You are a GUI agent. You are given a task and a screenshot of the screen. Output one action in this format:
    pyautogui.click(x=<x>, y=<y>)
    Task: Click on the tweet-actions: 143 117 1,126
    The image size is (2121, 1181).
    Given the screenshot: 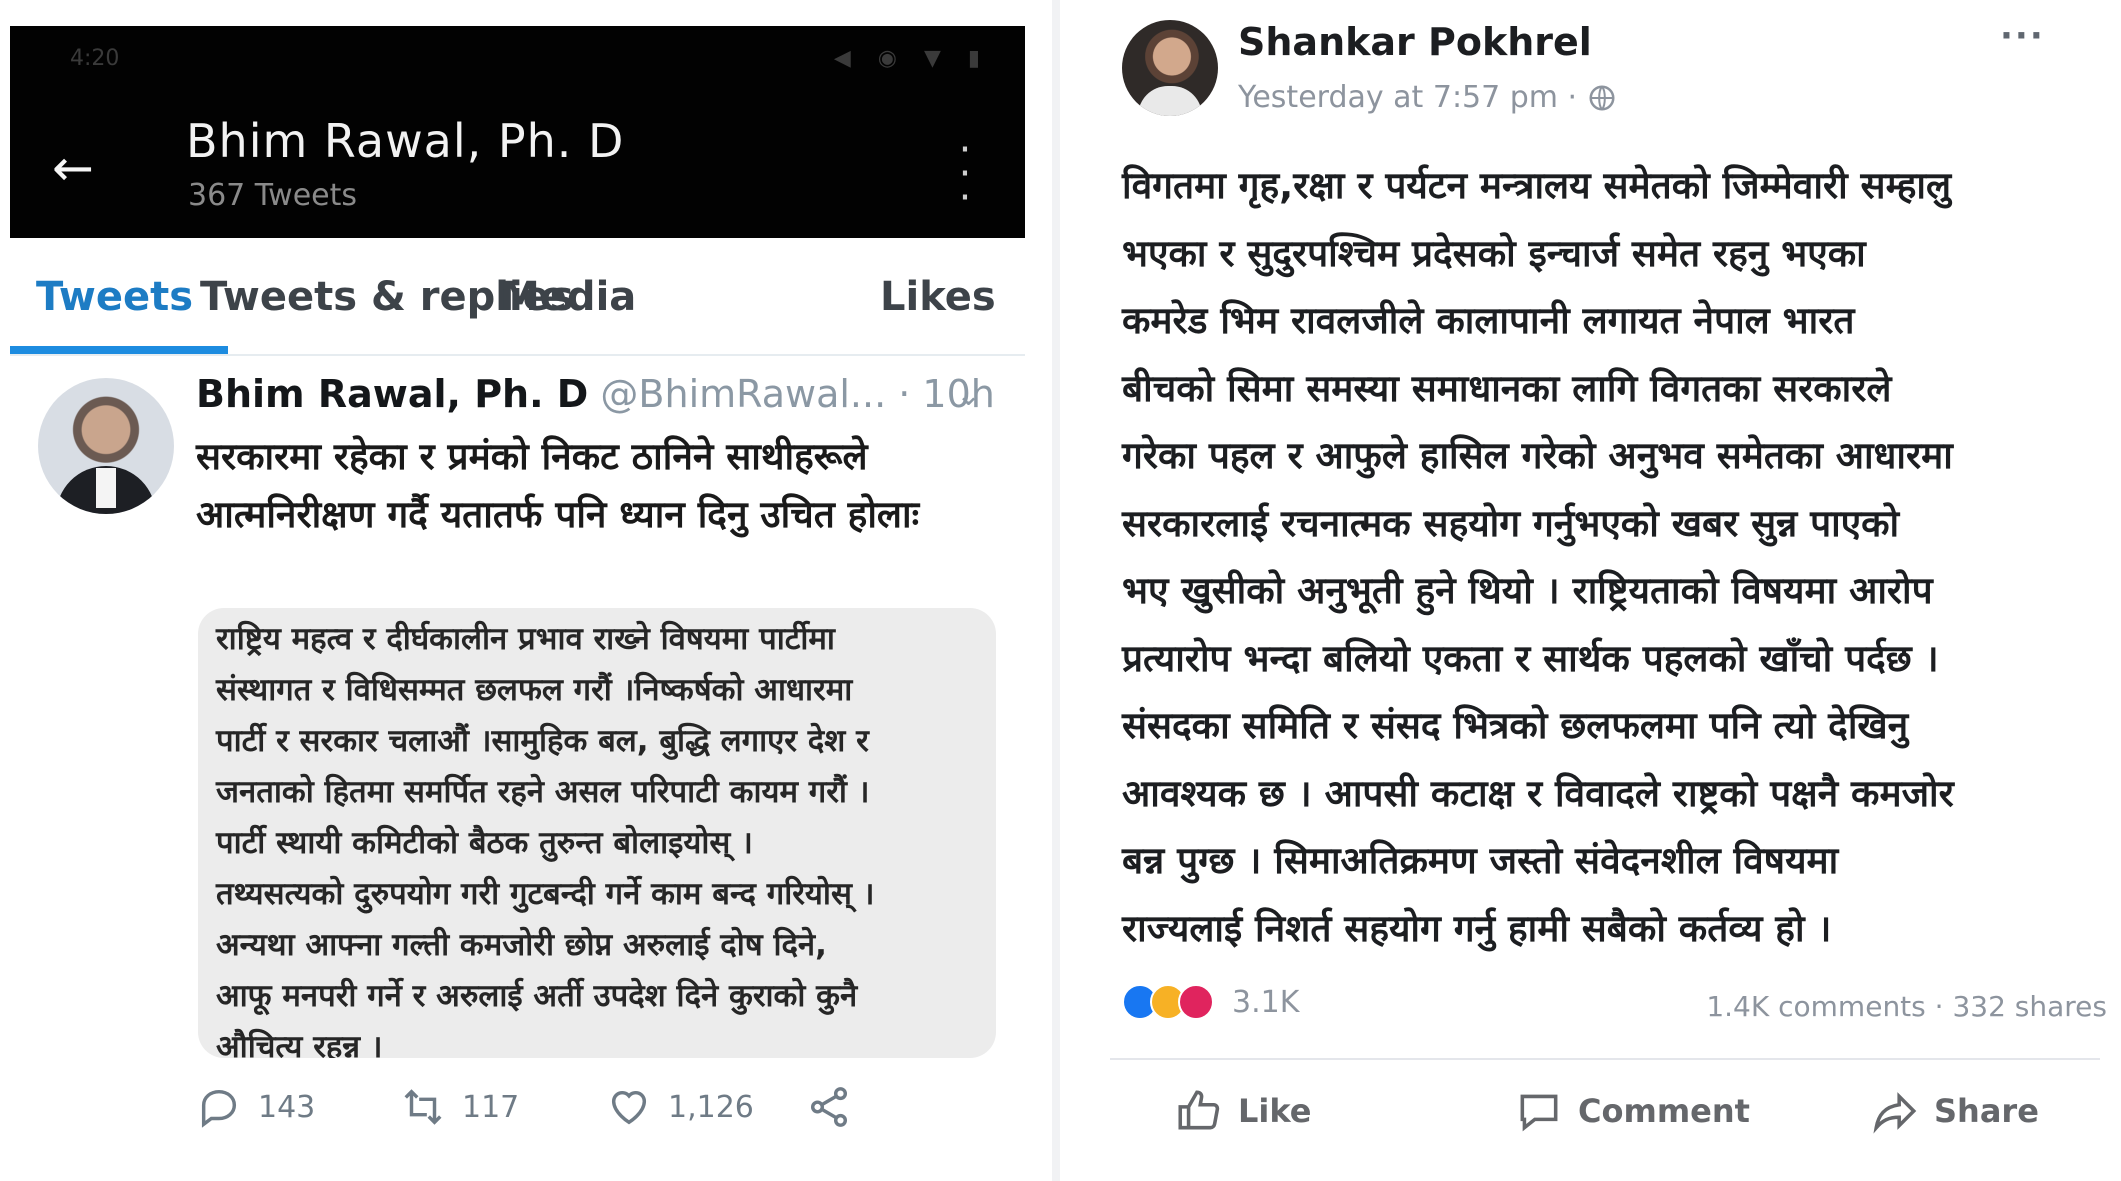 What is the action you would take?
    pyautogui.click(x=556, y=1112)
    